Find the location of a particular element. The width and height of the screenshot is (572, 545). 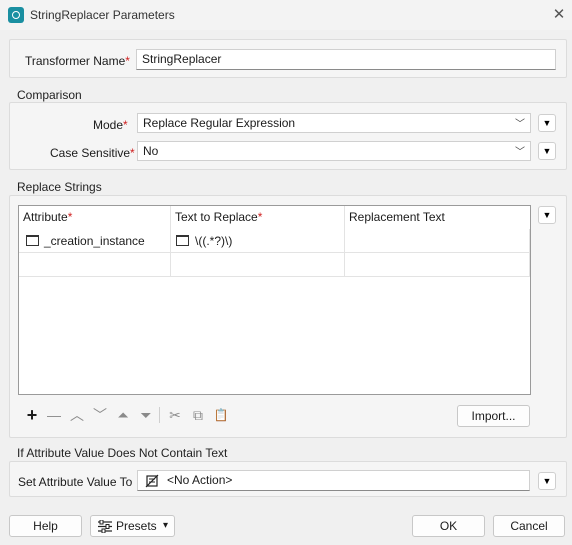

sliders-icon is located at coordinates (105, 526).